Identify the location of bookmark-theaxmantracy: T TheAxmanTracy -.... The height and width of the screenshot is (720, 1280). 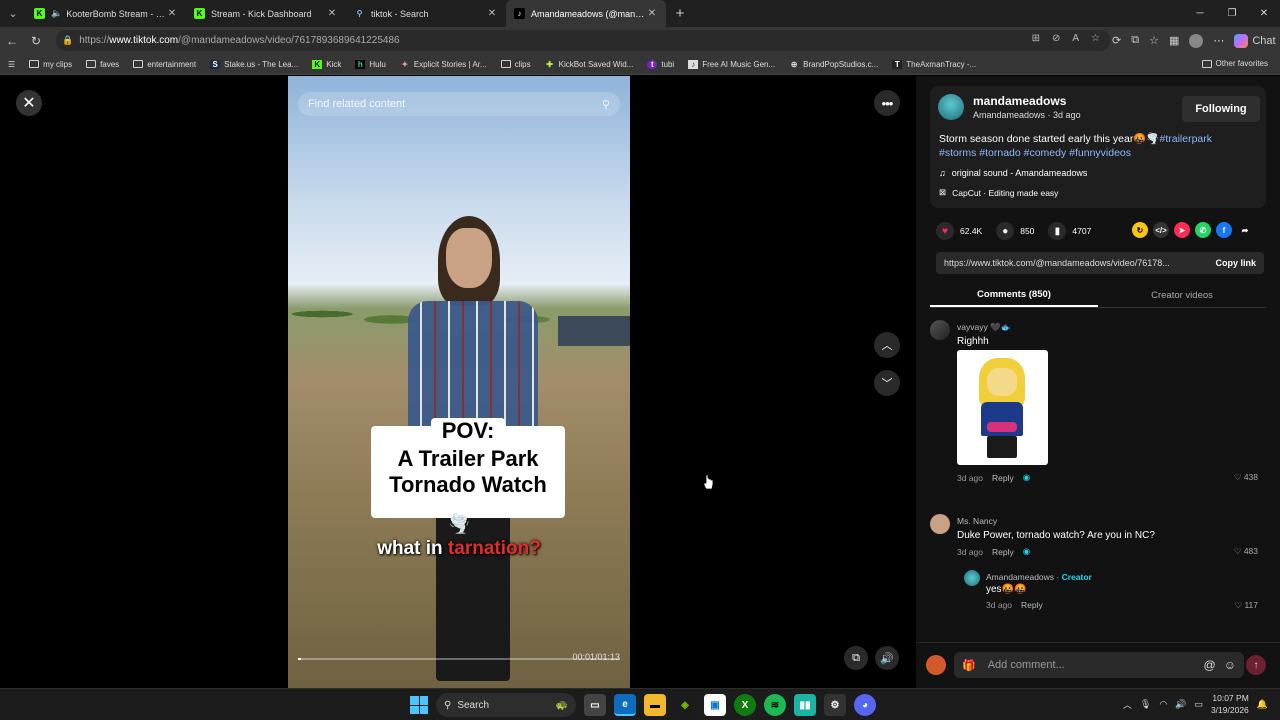
(934, 64).